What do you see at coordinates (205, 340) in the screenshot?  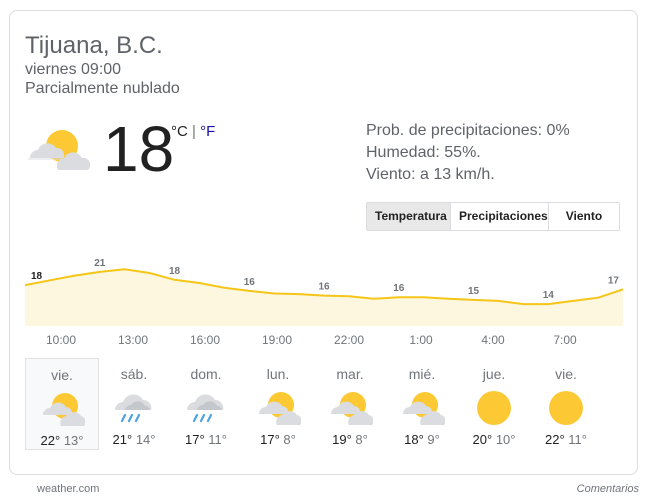 I see `hour-tick-label: 16:00` at bounding box center [205, 340].